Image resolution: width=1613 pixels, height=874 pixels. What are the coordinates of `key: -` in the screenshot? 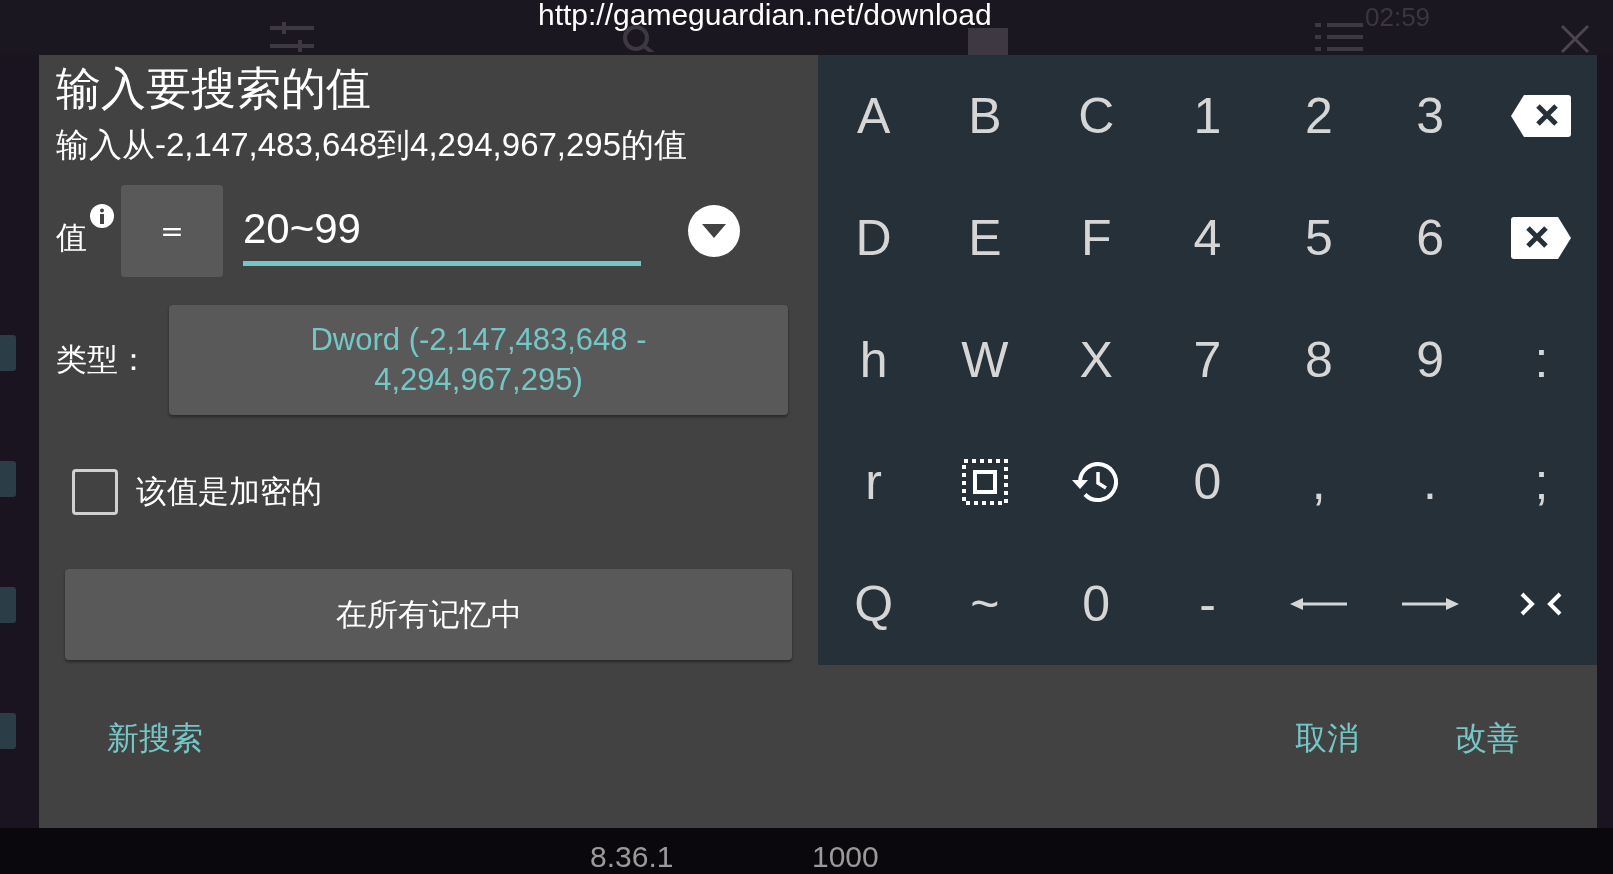 It's located at (1207, 604).